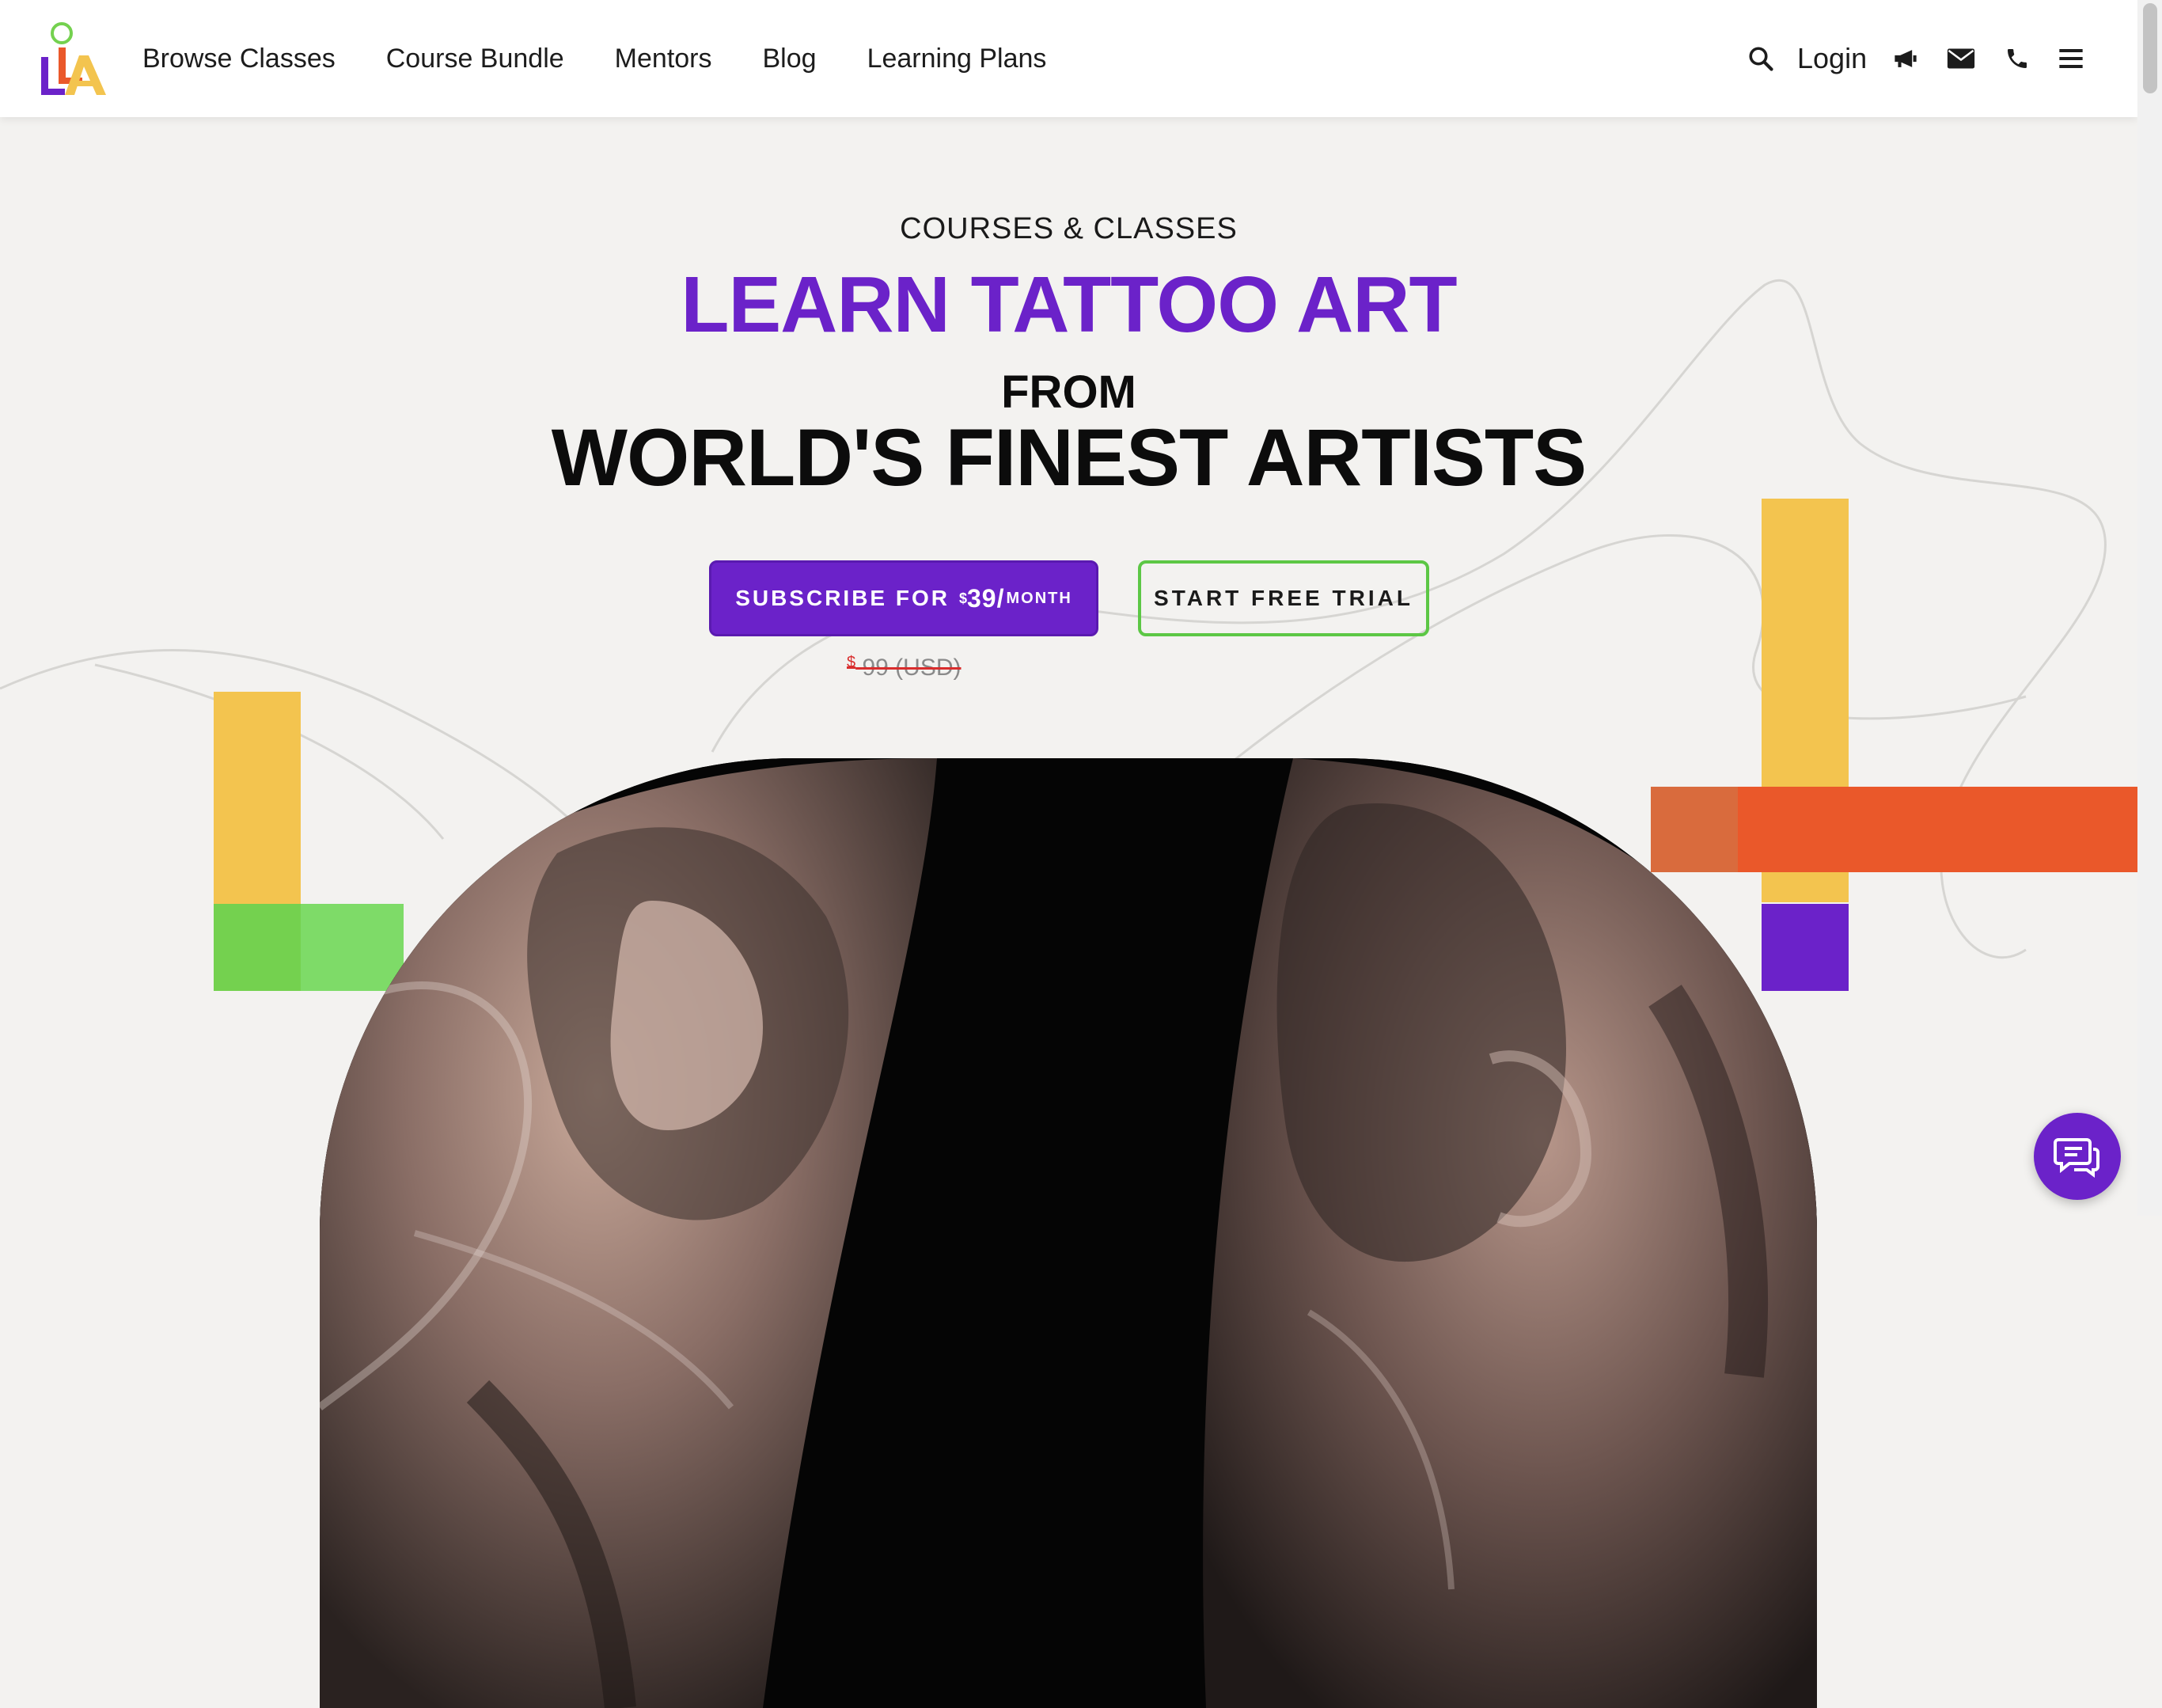  I want to click on scrollbar-track, so click(2149, 608).